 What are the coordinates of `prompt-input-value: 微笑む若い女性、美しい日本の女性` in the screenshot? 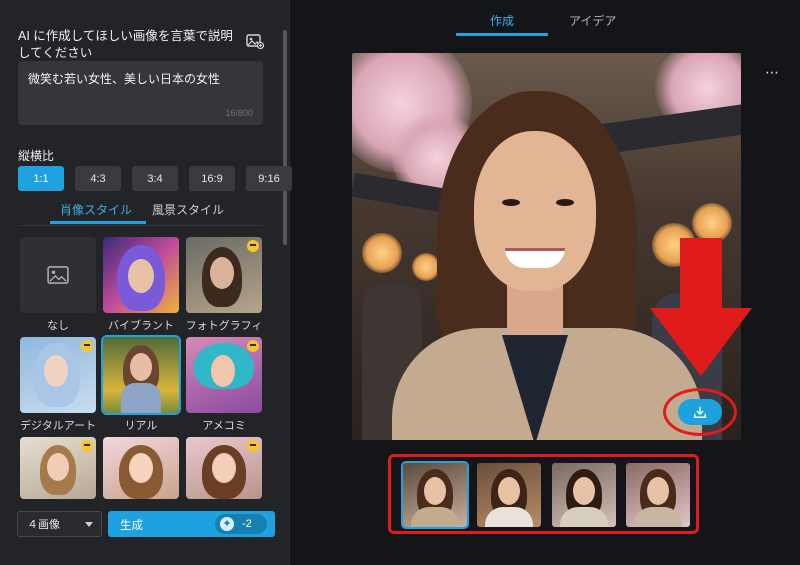 It's located at (124, 79).